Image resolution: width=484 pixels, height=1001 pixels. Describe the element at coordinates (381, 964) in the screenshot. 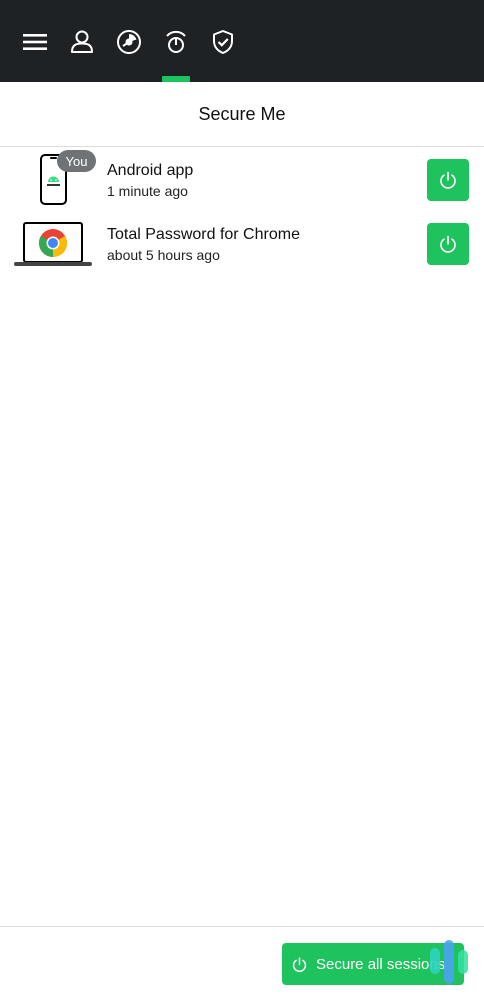

I see `secure-all-label: Secure all sessions` at that location.